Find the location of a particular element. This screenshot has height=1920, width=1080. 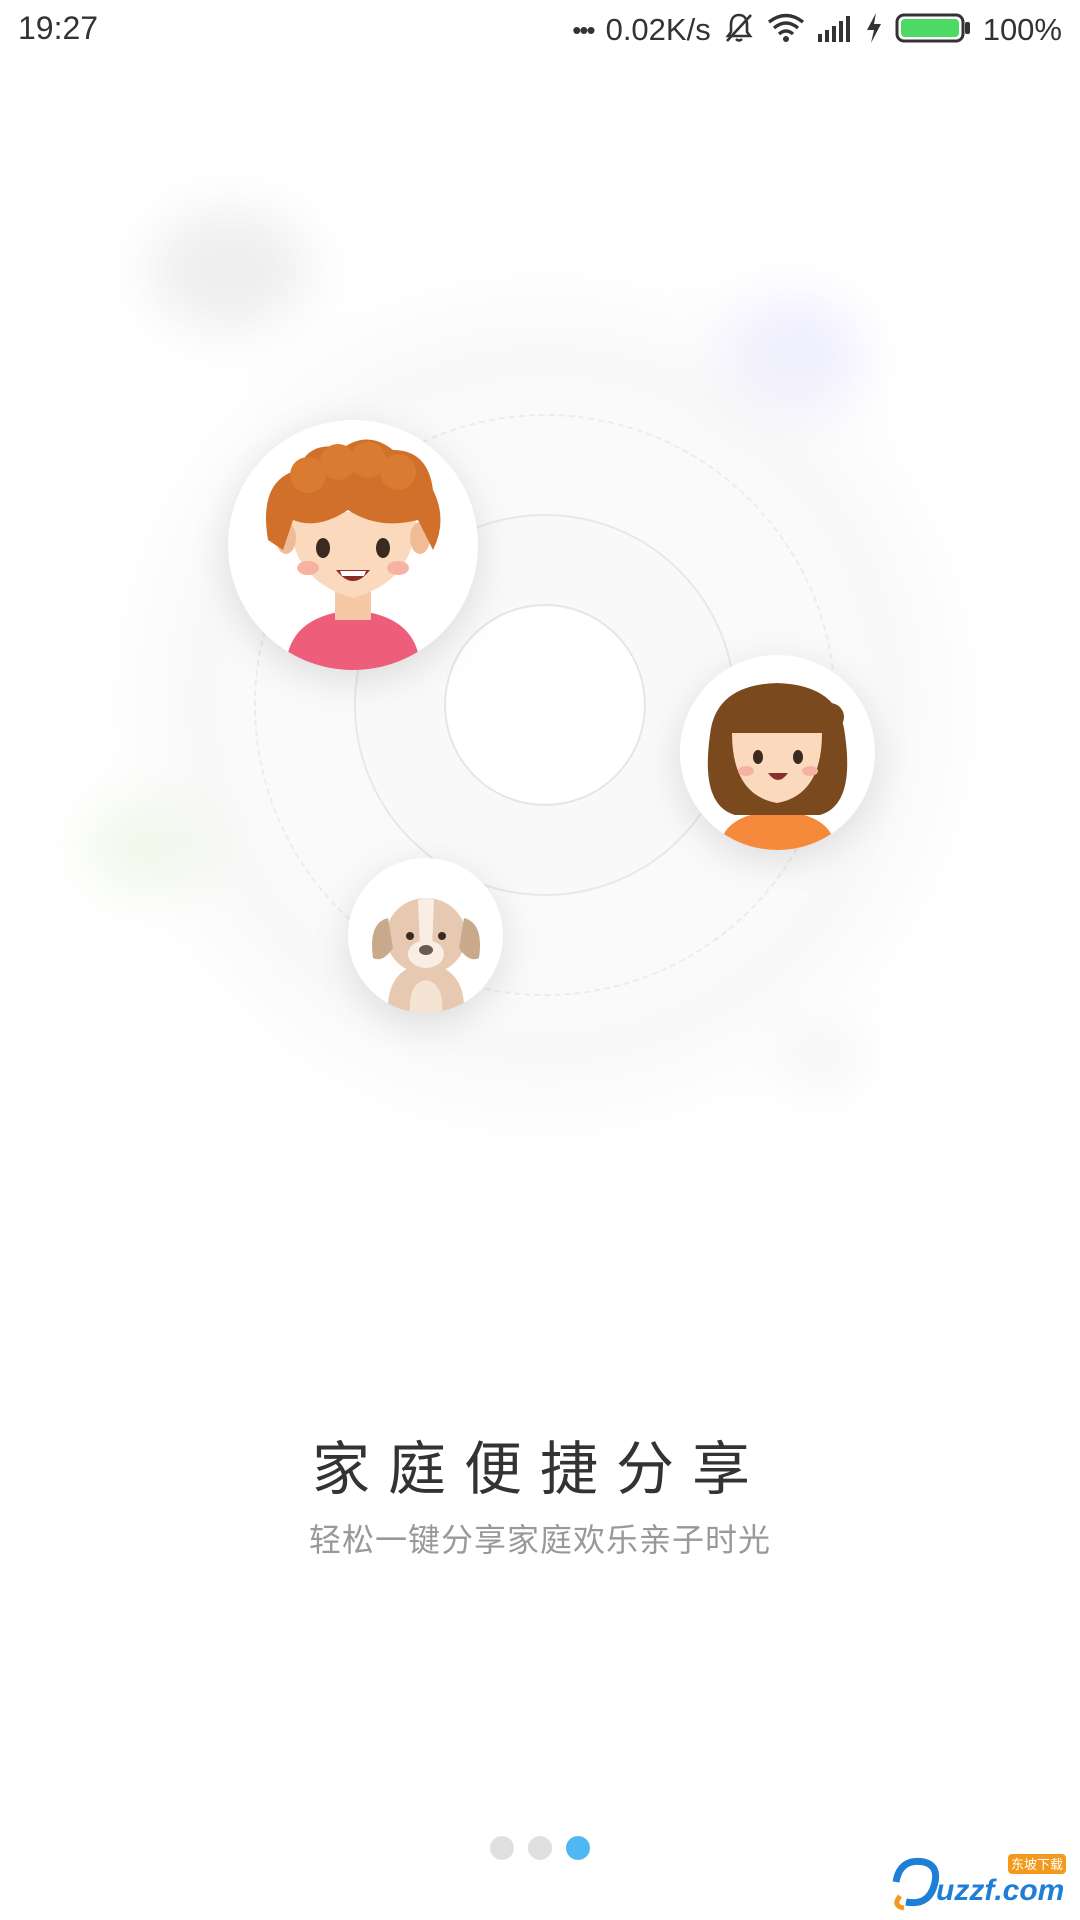

dog-avatar is located at coordinates (425, 935).